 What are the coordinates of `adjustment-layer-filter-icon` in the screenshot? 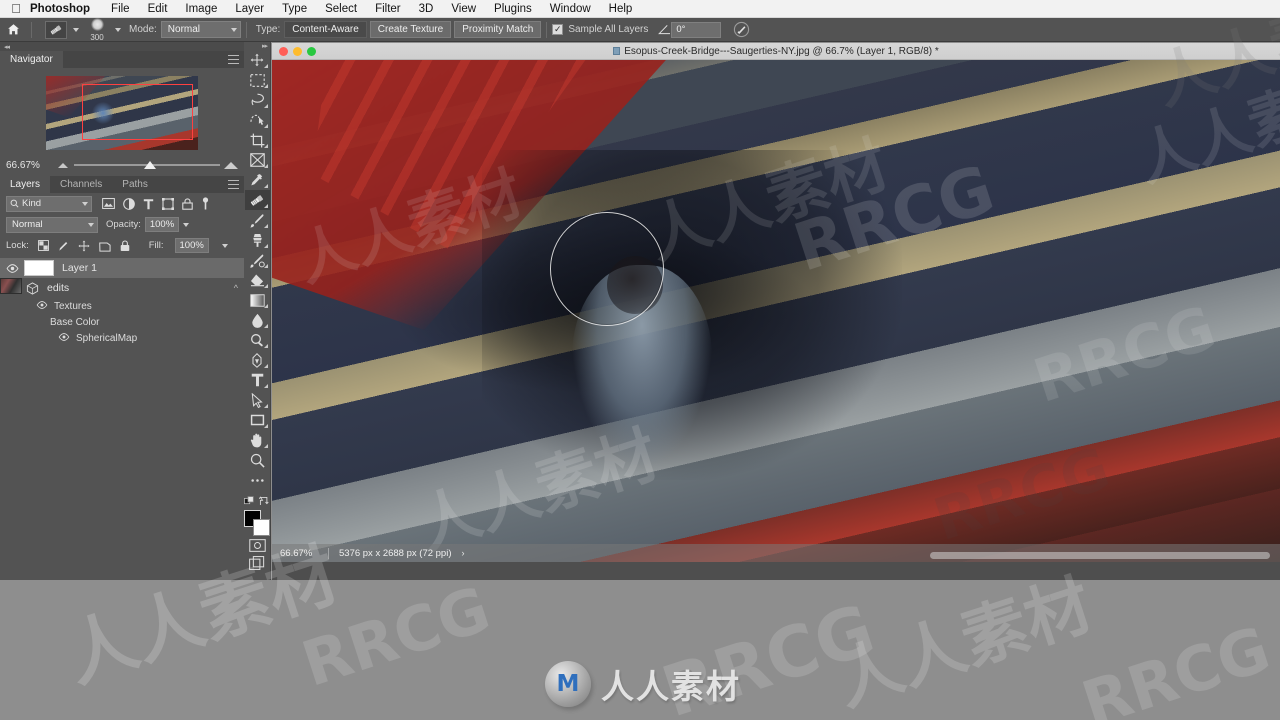 It's located at (129, 203).